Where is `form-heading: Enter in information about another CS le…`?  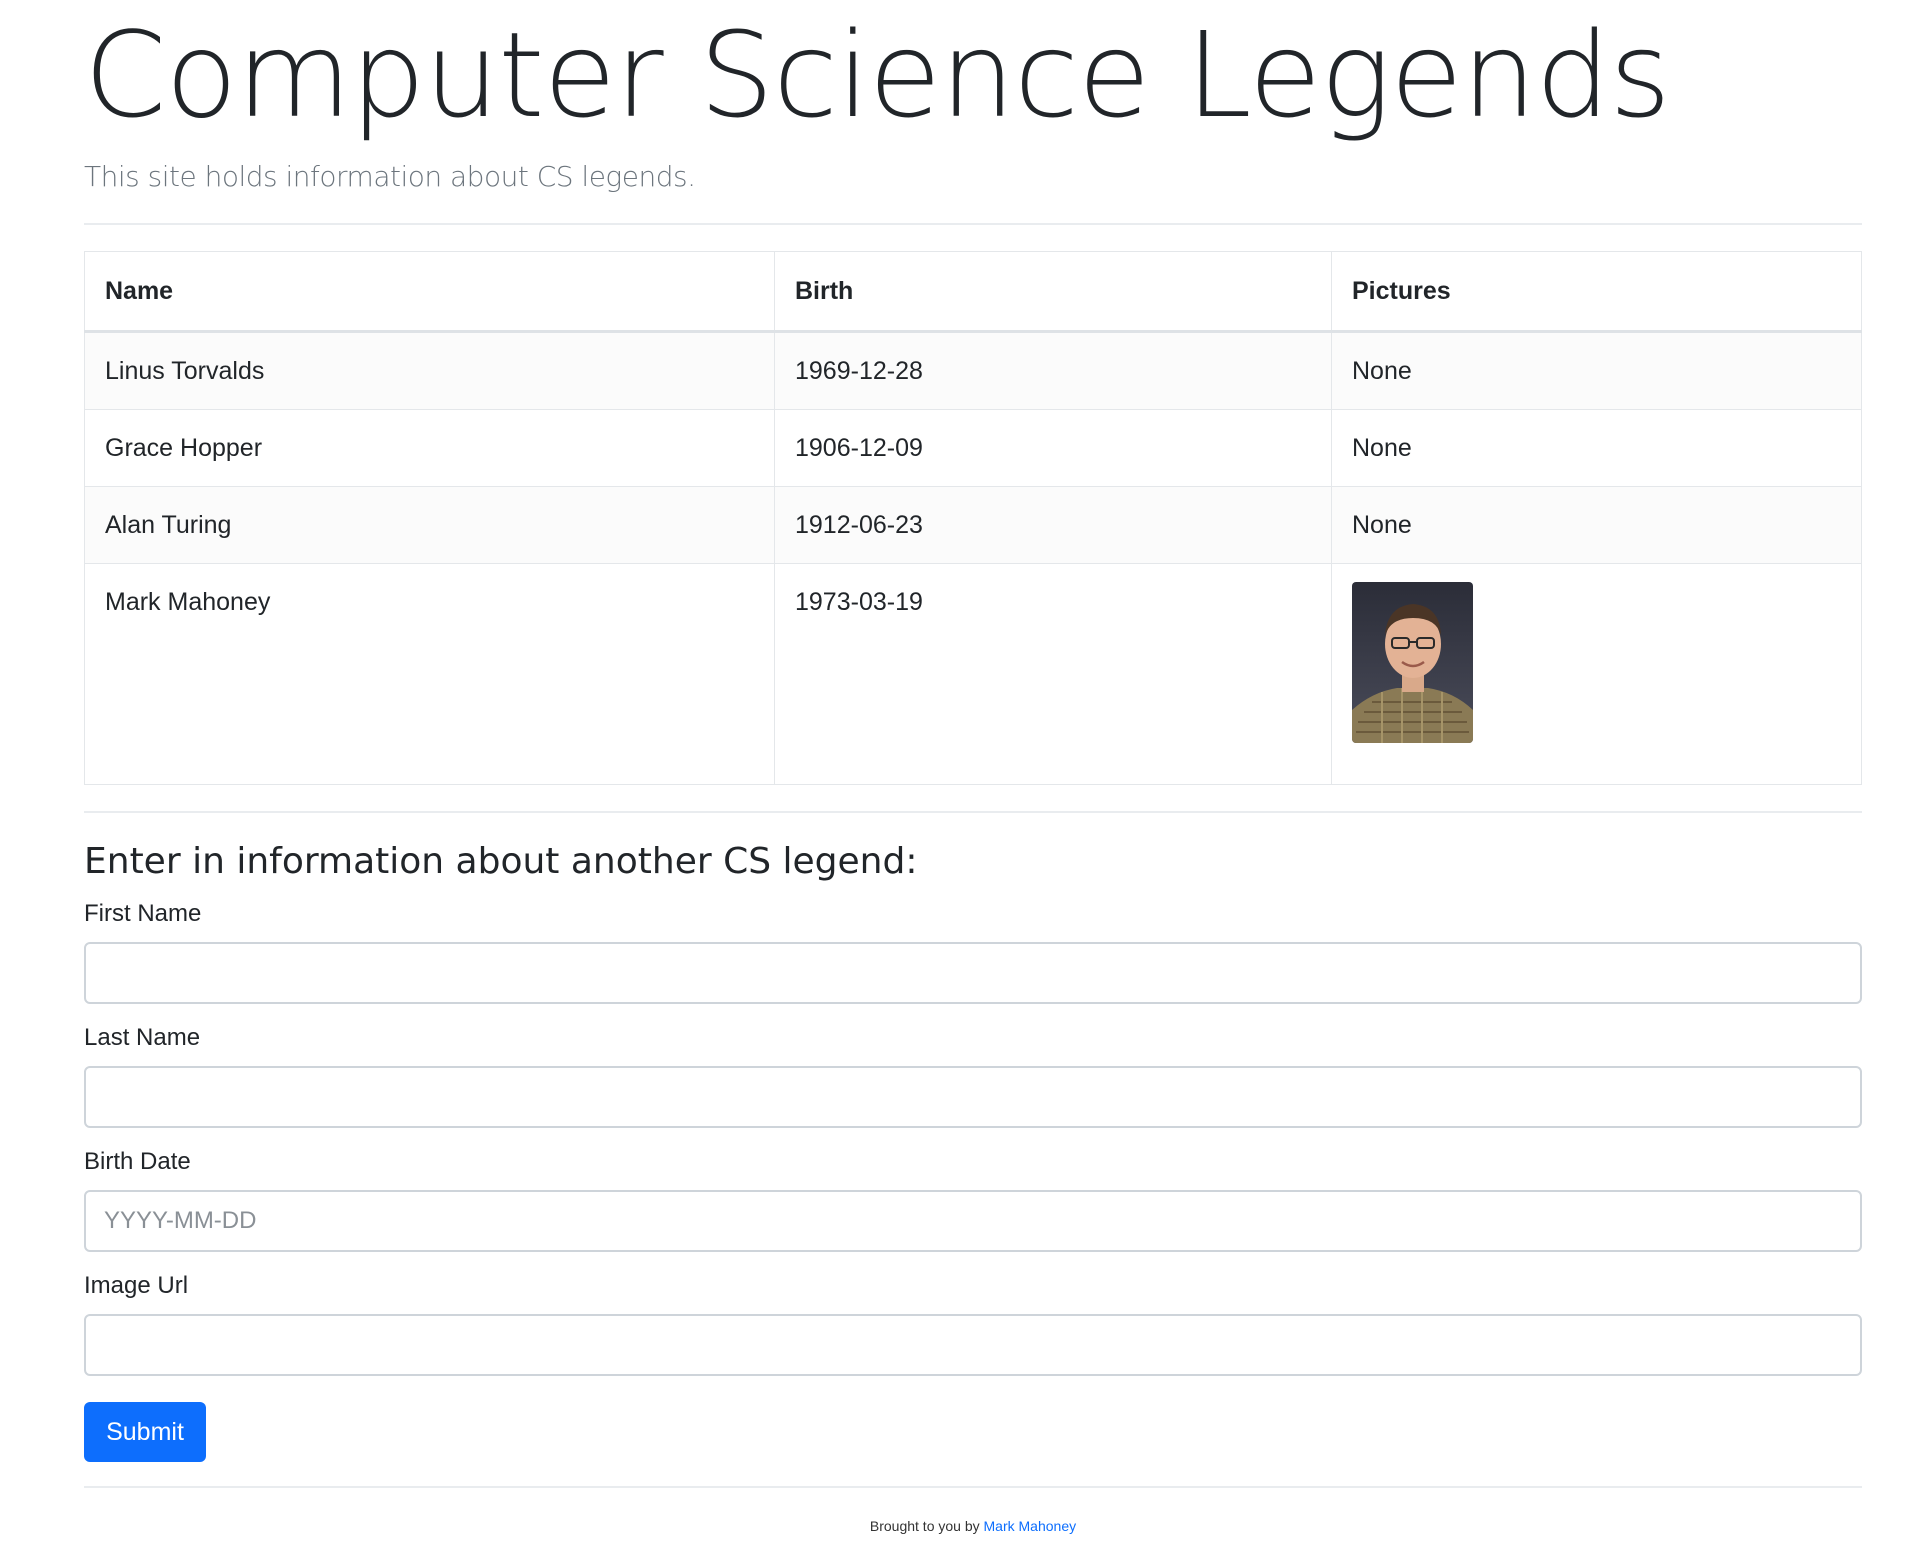 form-heading: Enter in information about another CS le… is located at coordinates (501, 861).